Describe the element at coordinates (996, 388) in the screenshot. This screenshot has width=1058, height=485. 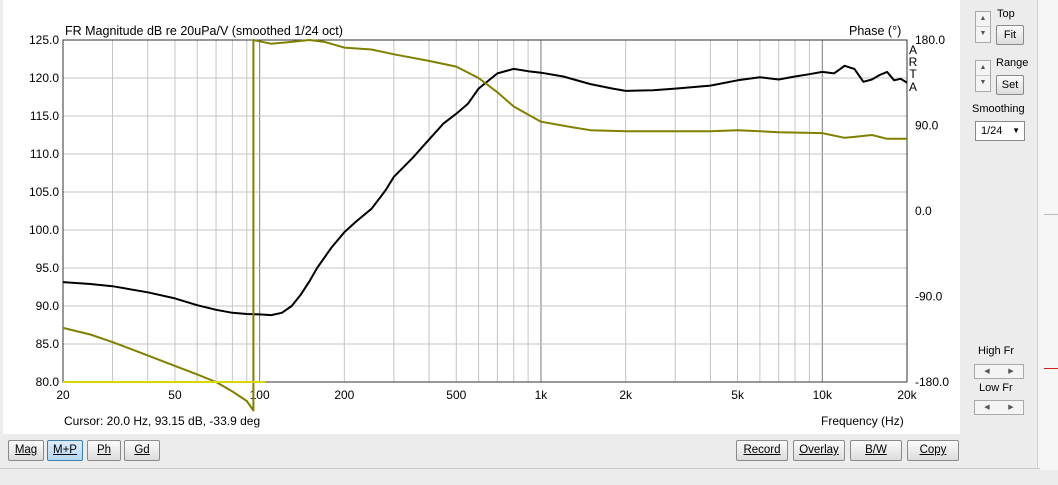
I see `low-fr-label: Low Fr` at that location.